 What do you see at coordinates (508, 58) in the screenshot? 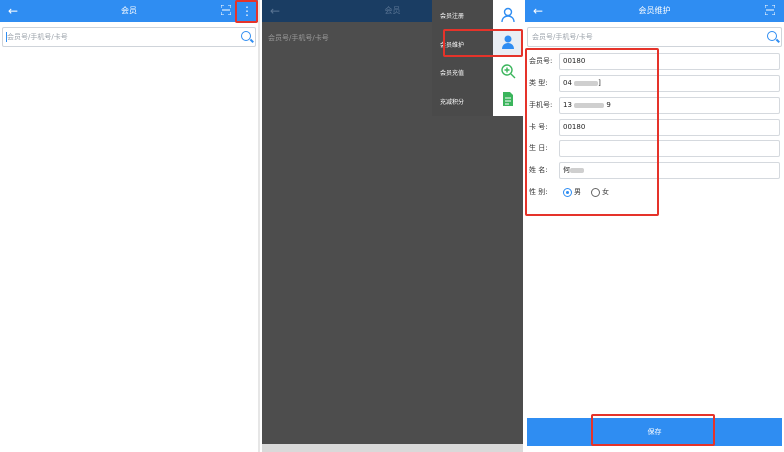
I see `menu-icon-column` at bounding box center [508, 58].